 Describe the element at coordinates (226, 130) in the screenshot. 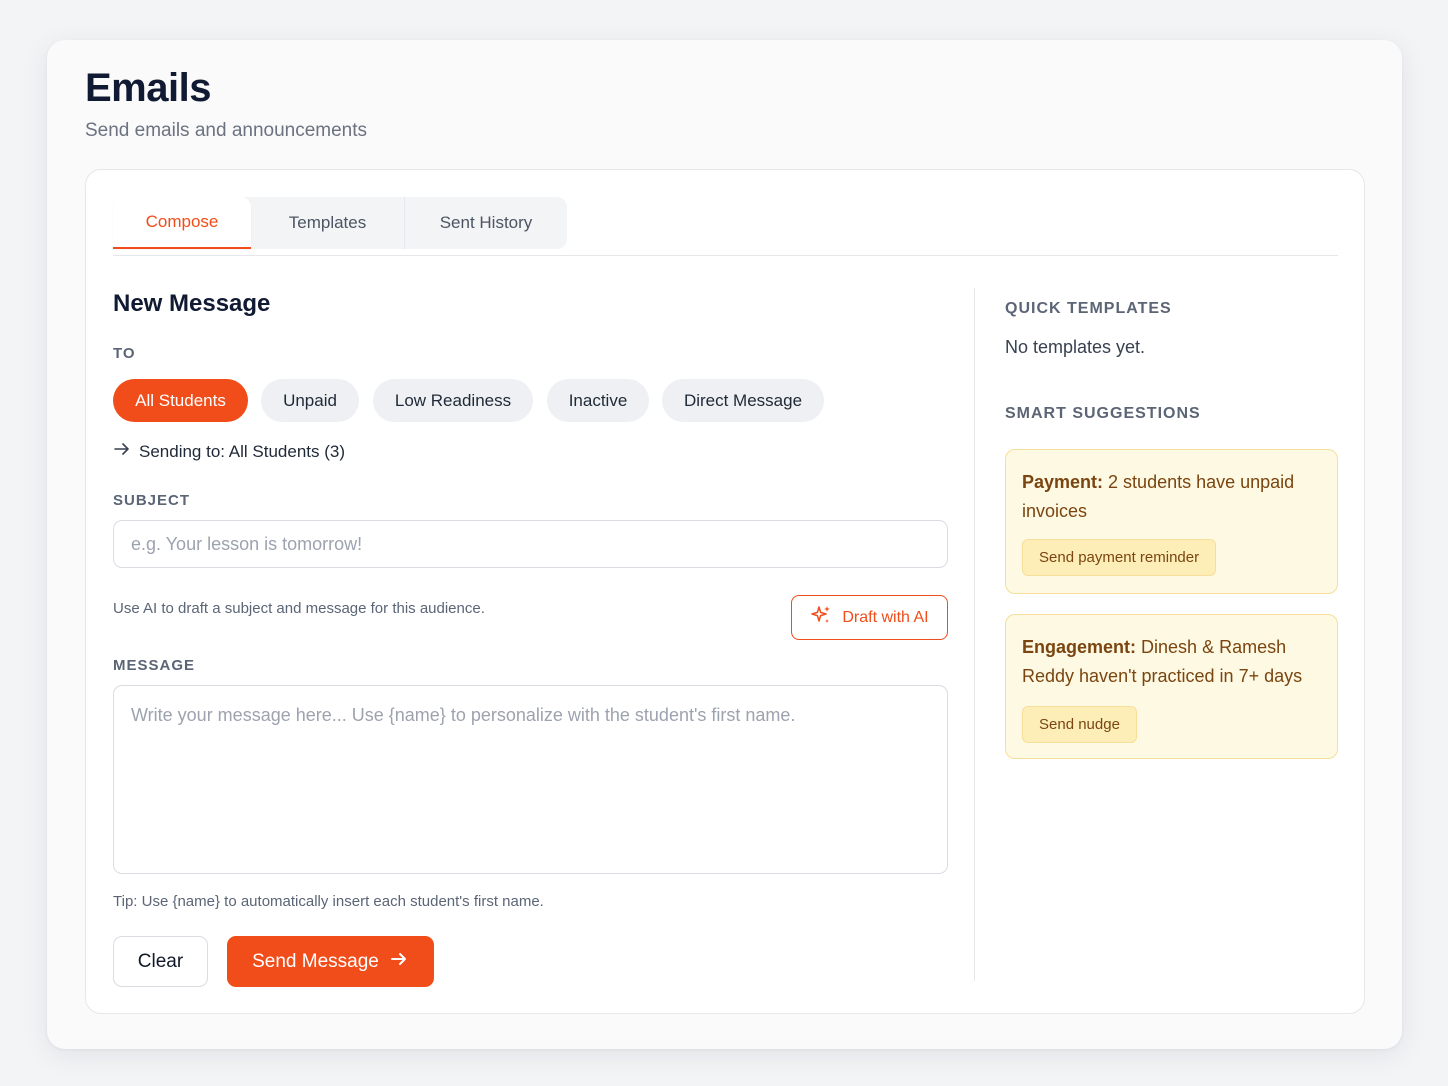

I see `page-subtitle: Send emails and announcements` at that location.